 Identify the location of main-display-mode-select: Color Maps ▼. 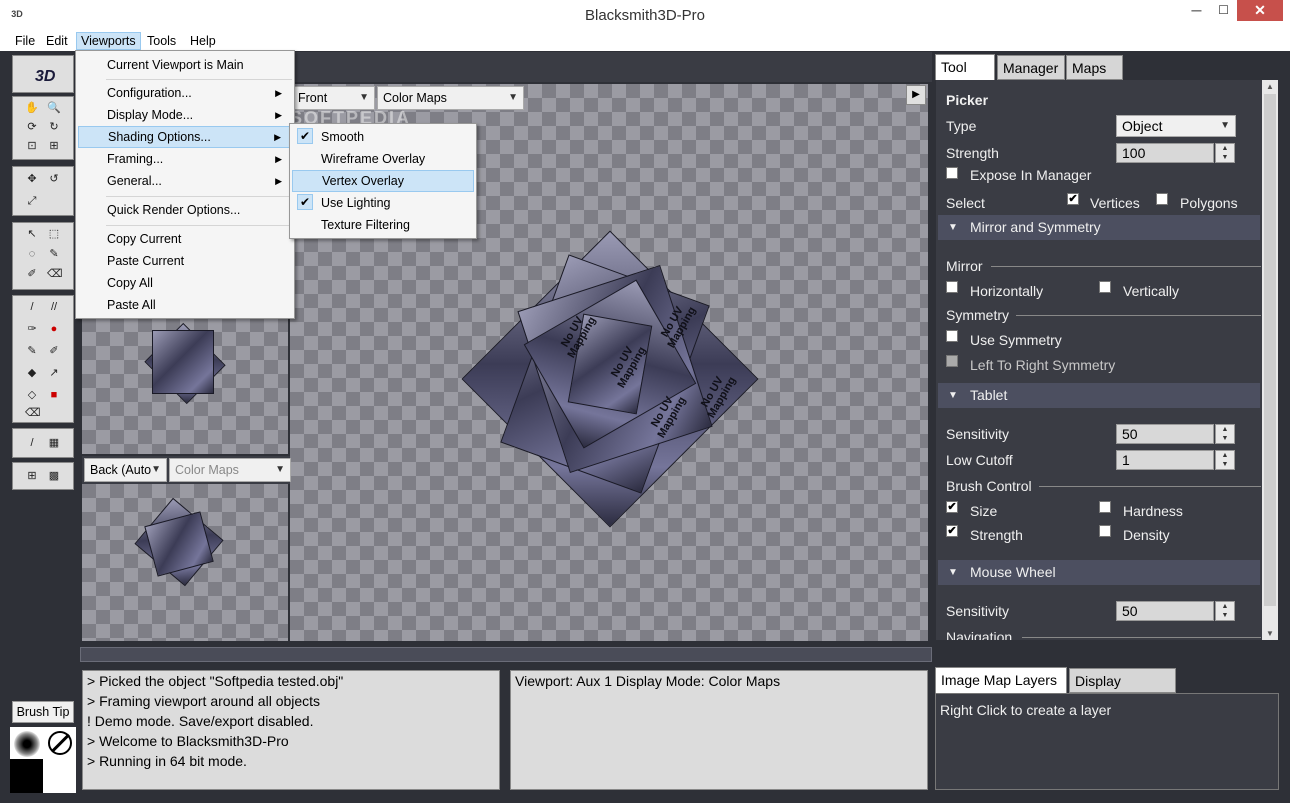
(450, 98).